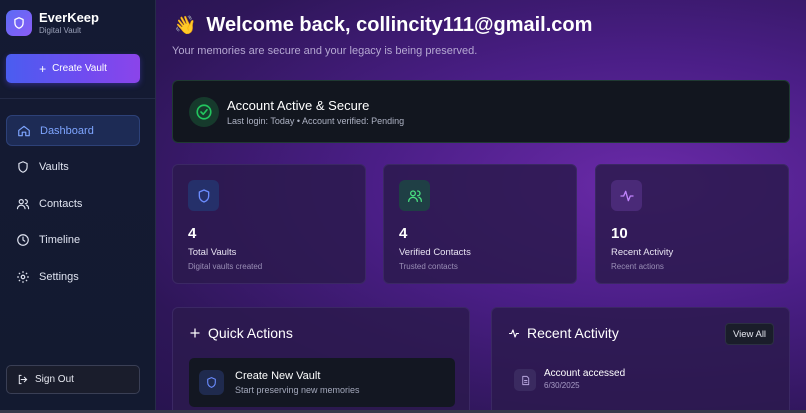  Describe the element at coordinates (43, 68) in the screenshot. I see `plus-icon: +` at that location.